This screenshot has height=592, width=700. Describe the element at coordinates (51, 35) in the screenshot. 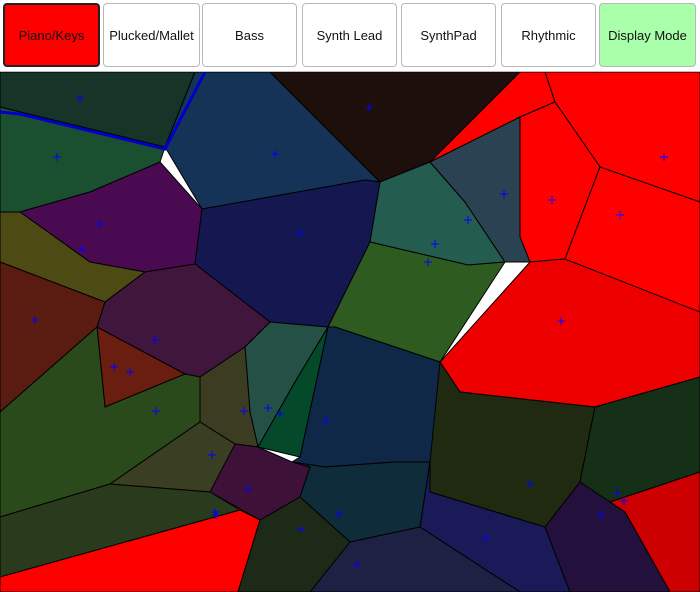

I see `category-button-piano-keys: Piano/Keys` at that location.